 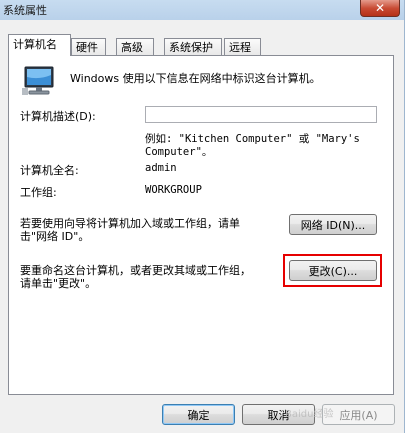 I want to click on tab-advanced: 高级, so click(x=135, y=46).